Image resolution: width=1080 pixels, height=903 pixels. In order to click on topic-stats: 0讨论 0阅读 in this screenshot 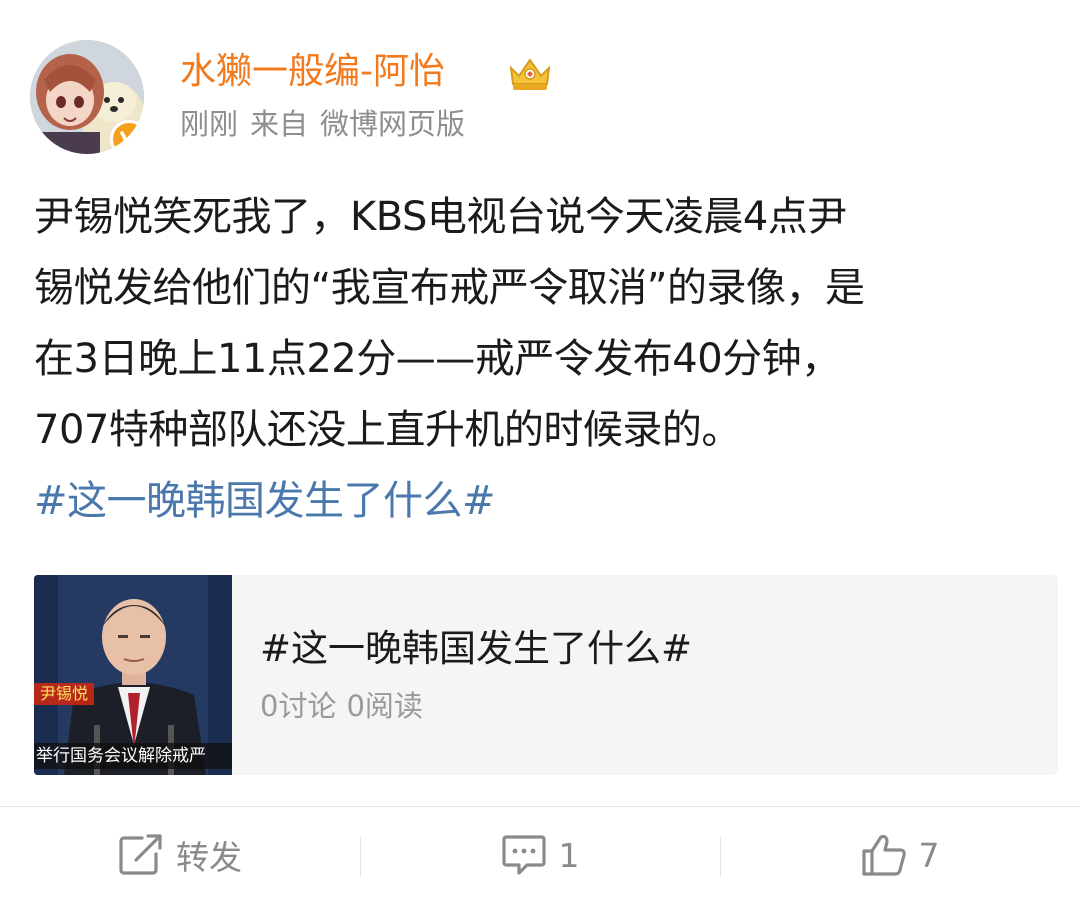, I will do `click(346, 706)`.